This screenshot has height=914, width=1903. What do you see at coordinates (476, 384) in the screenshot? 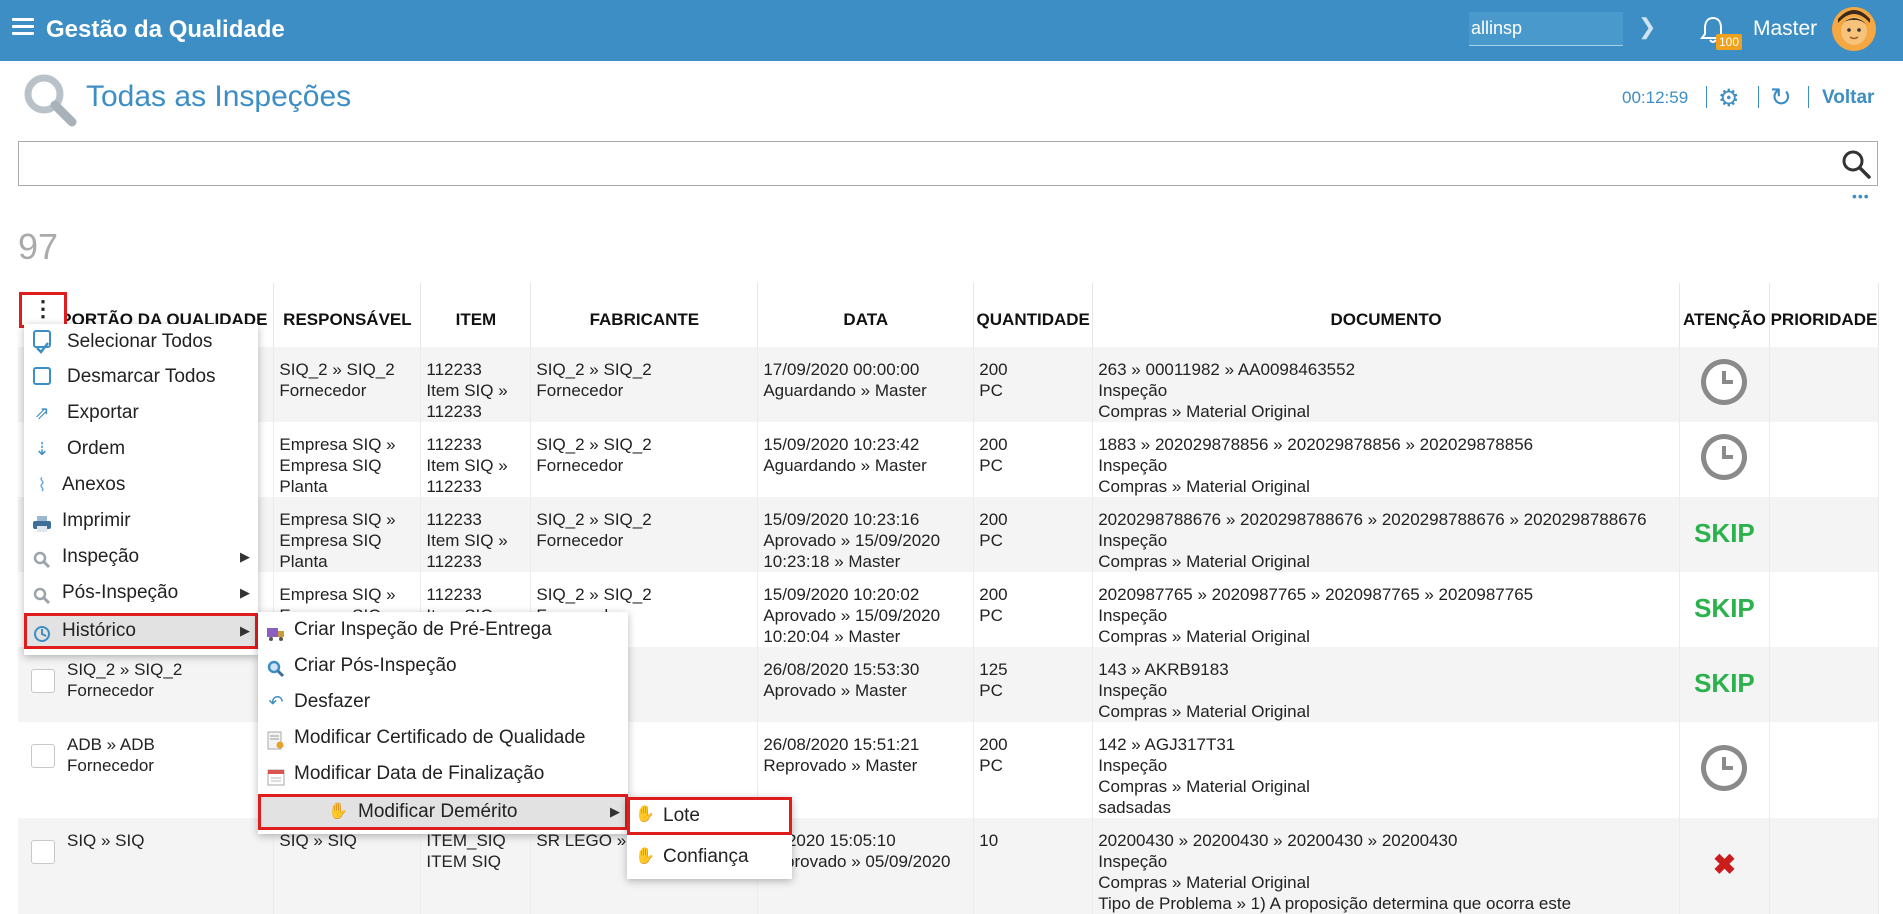
I see `cell-item: 112233 Item SIQ » 112233` at bounding box center [476, 384].